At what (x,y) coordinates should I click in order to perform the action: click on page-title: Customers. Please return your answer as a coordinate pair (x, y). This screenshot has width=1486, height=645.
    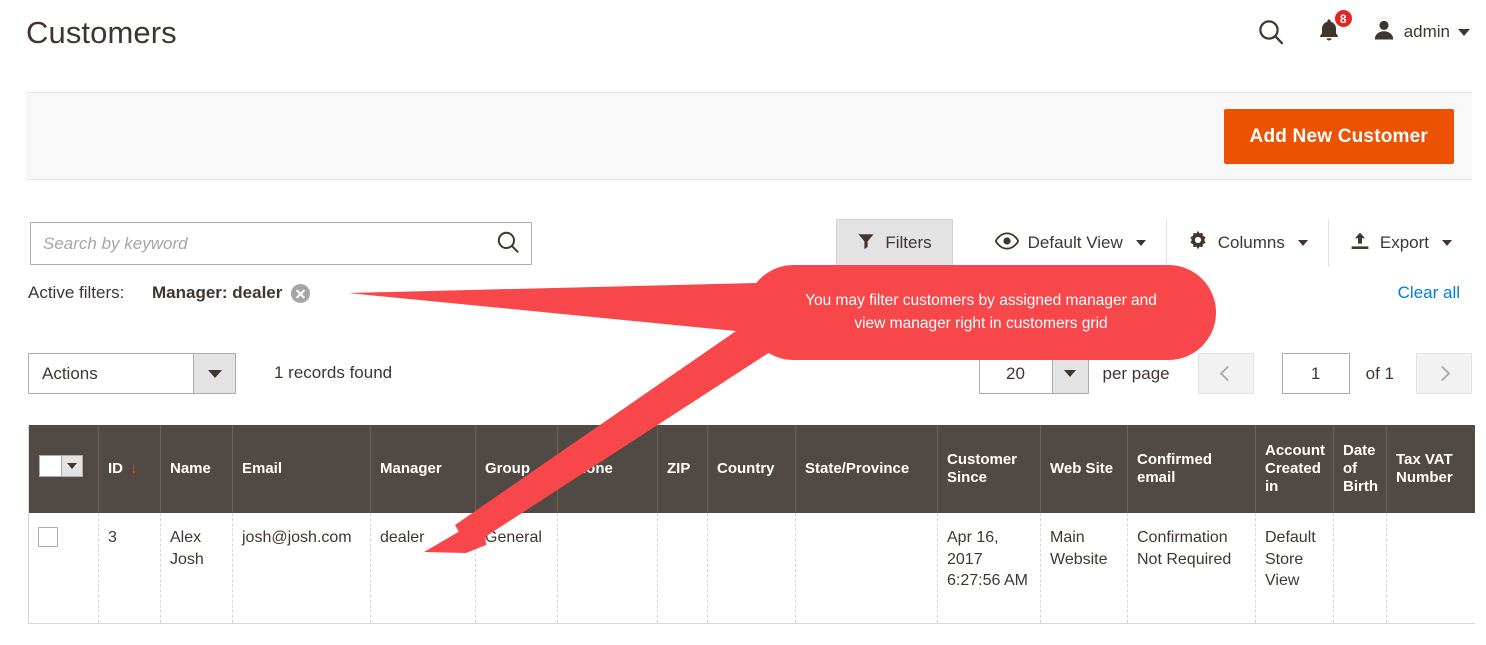
    Looking at the image, I should click on (101, 32).